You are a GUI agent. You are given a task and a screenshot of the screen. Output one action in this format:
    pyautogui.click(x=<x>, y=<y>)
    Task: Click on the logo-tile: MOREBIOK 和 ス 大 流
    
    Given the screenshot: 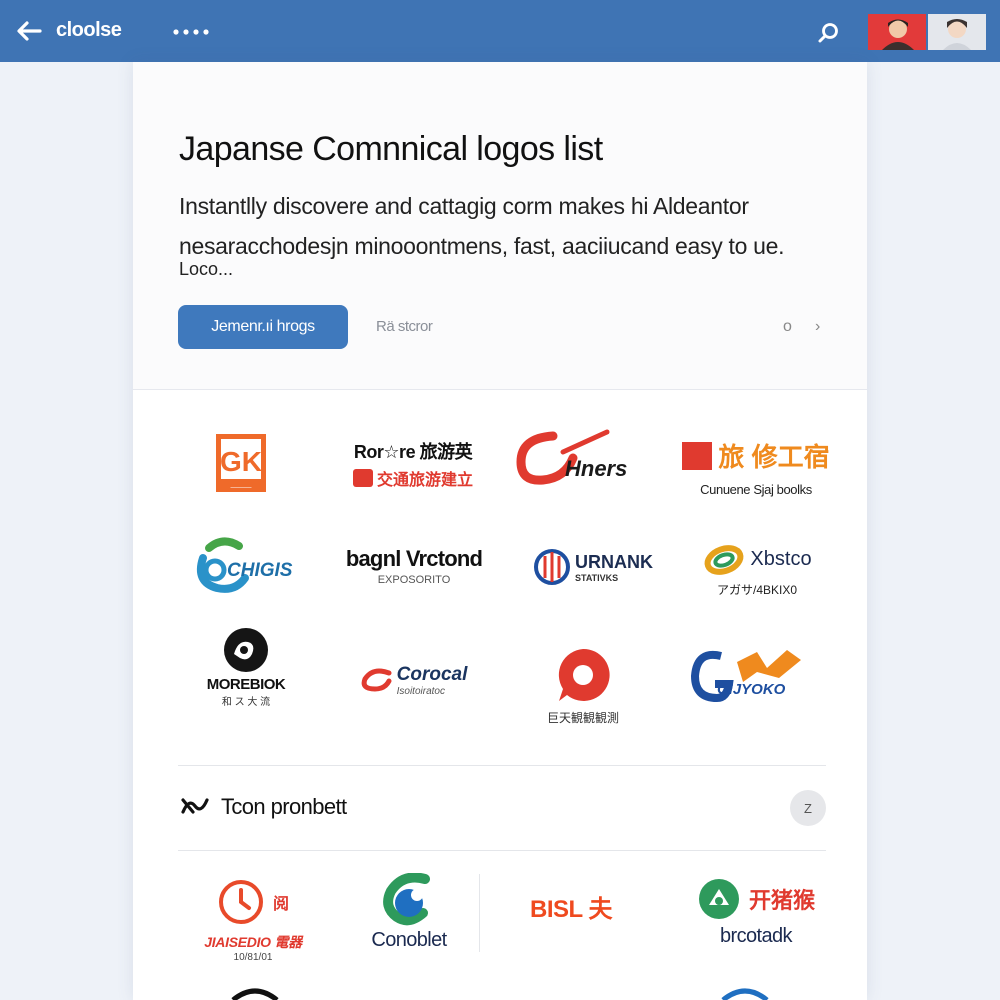 What is the action you would take?
    pyautogui.click(x=246, y=667)
    